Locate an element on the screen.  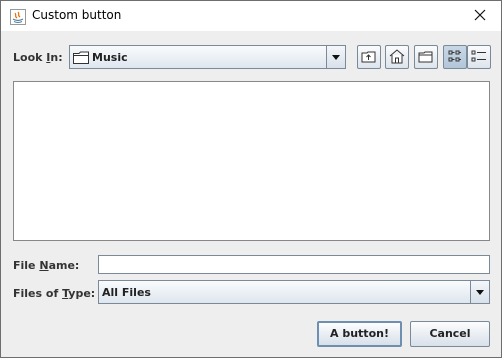
files-of-type-dropdown-button is located at coordinates (479, 292).